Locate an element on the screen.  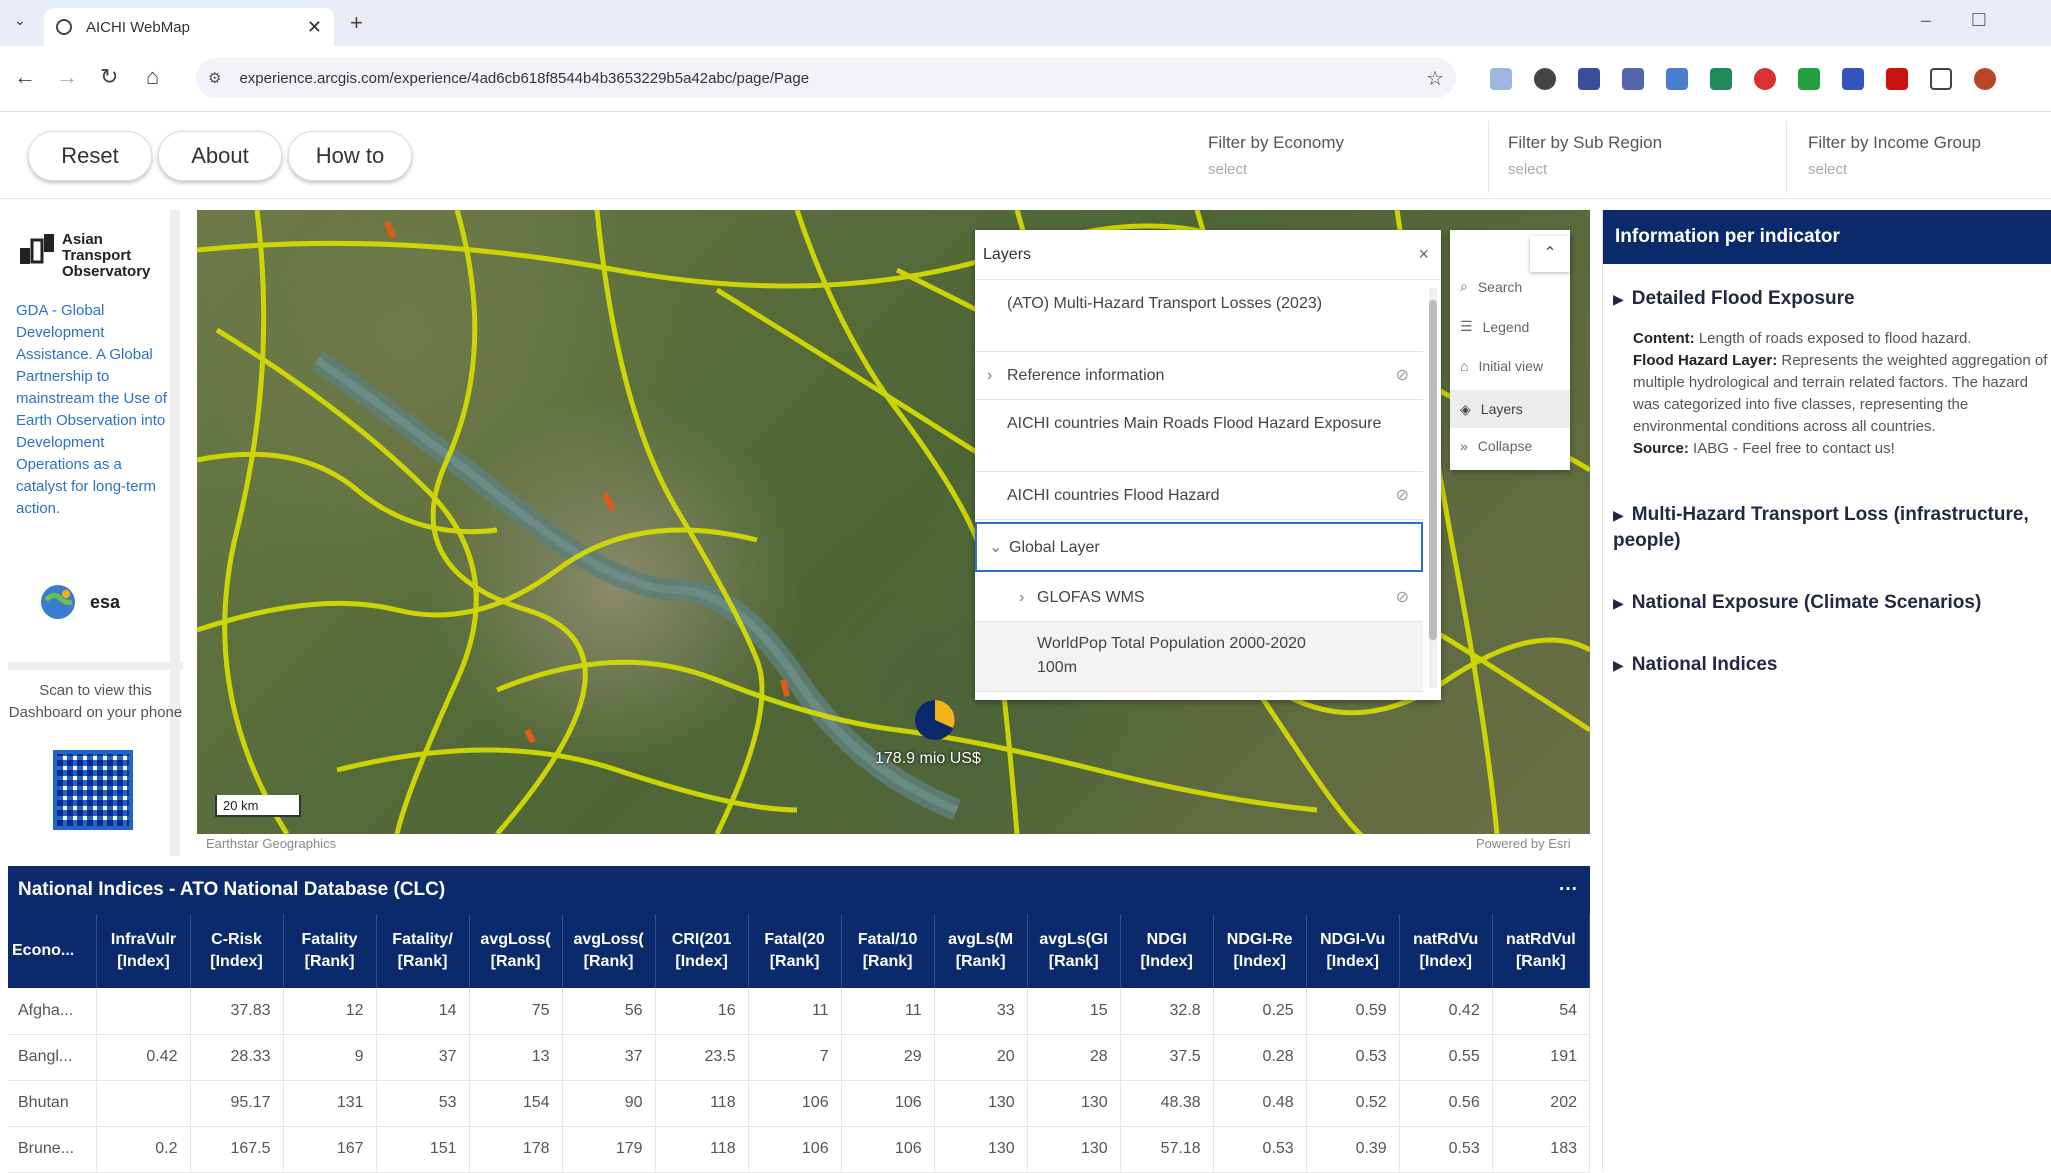
filter-divider is located at coordinates (1786, 157).